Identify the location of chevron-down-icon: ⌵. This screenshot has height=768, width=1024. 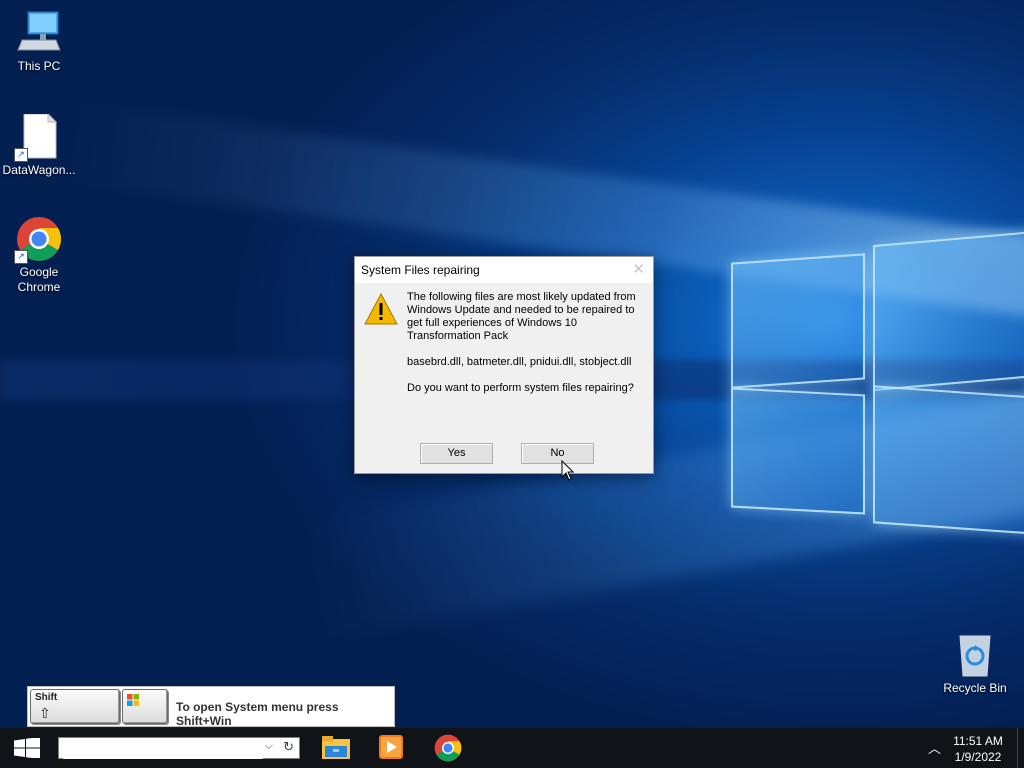
(269, 746).